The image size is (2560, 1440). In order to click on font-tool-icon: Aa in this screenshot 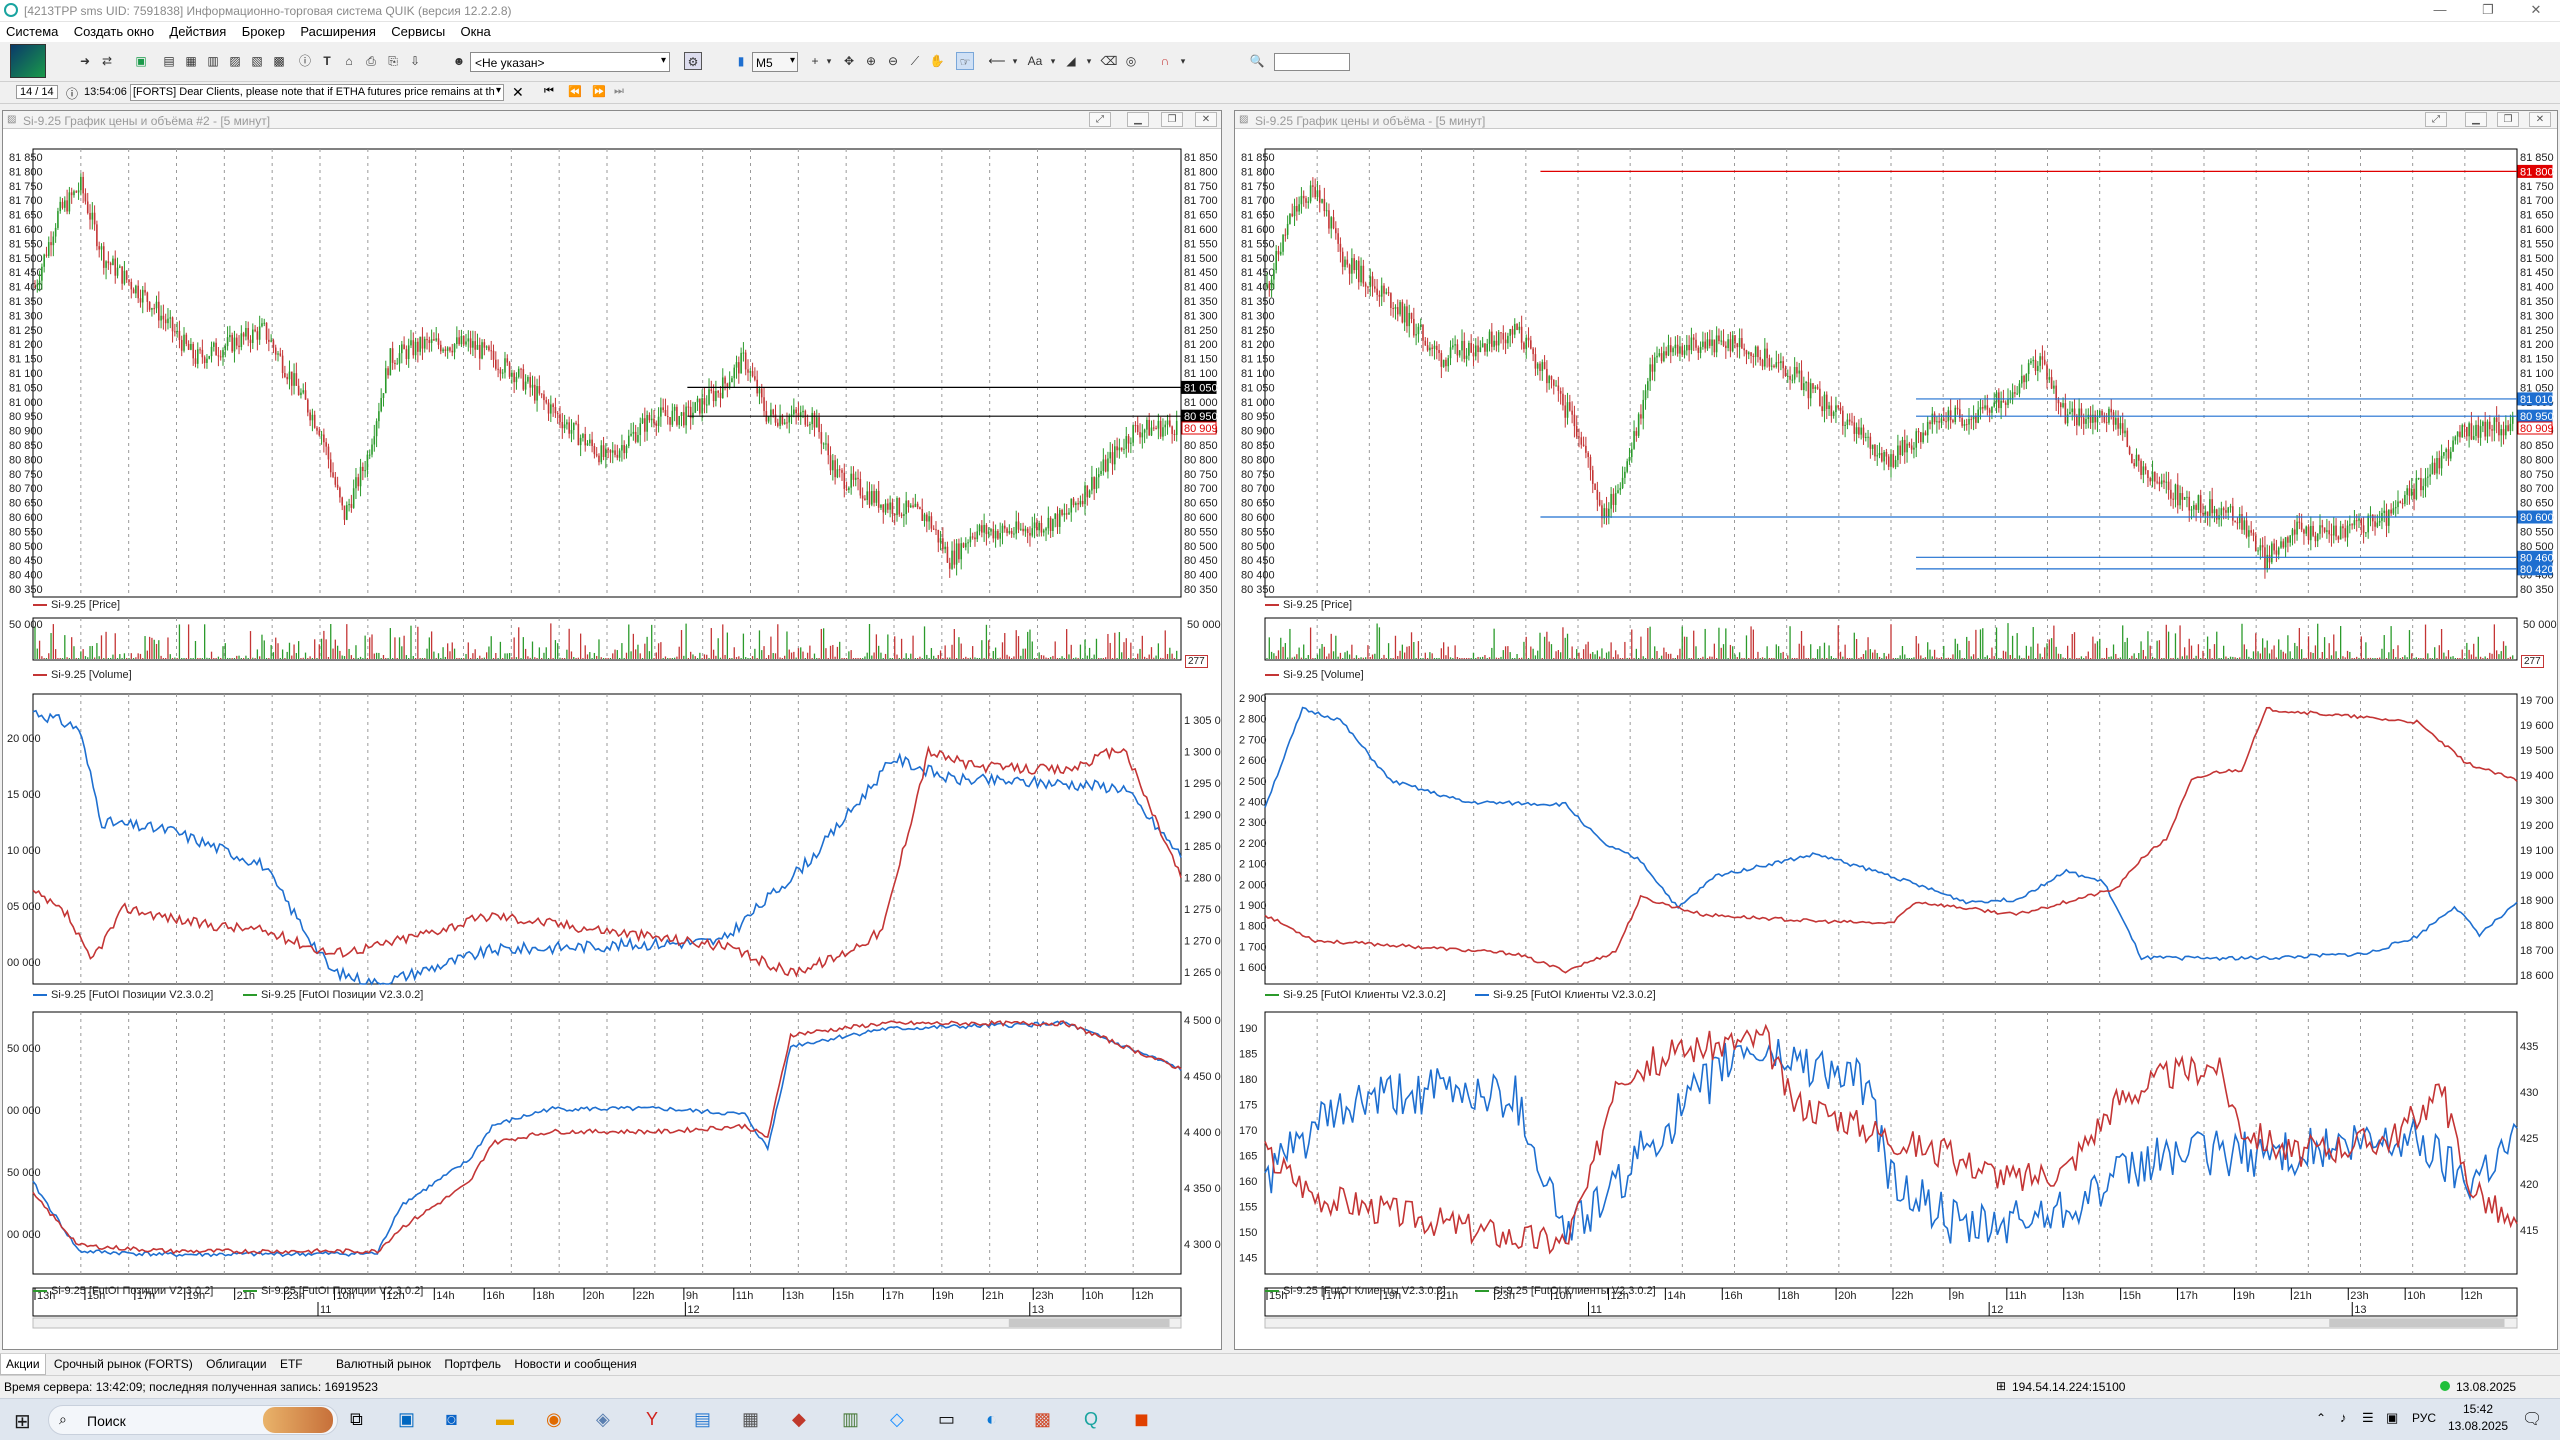, I will do `click(1035, 61)`.